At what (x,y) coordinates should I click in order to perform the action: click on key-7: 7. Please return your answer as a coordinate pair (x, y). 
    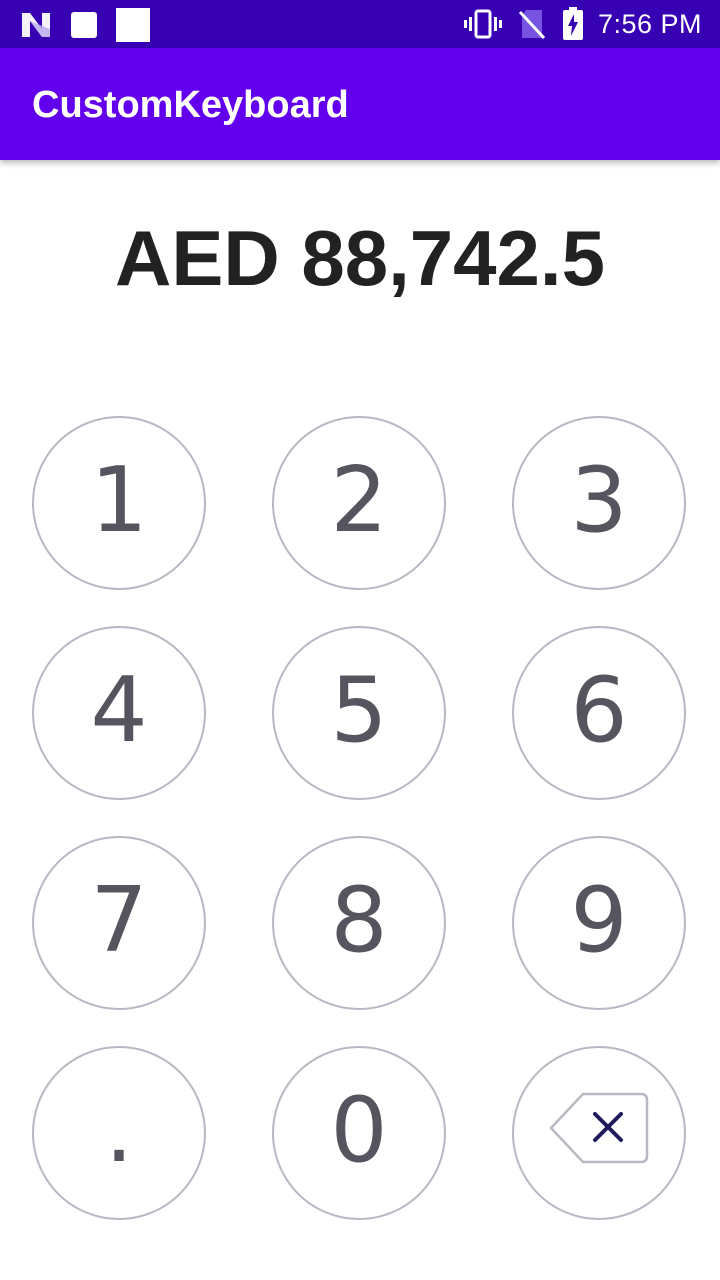
    Looking at the image, I should click on (119, 923).